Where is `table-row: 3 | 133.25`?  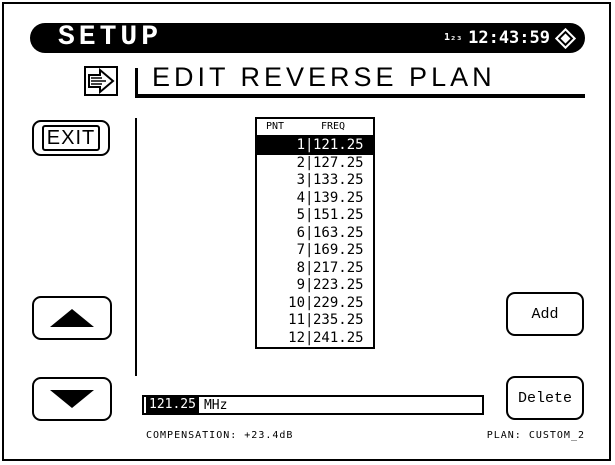
table-row: 3 | 133.25 is located at coordinates (315, 181).